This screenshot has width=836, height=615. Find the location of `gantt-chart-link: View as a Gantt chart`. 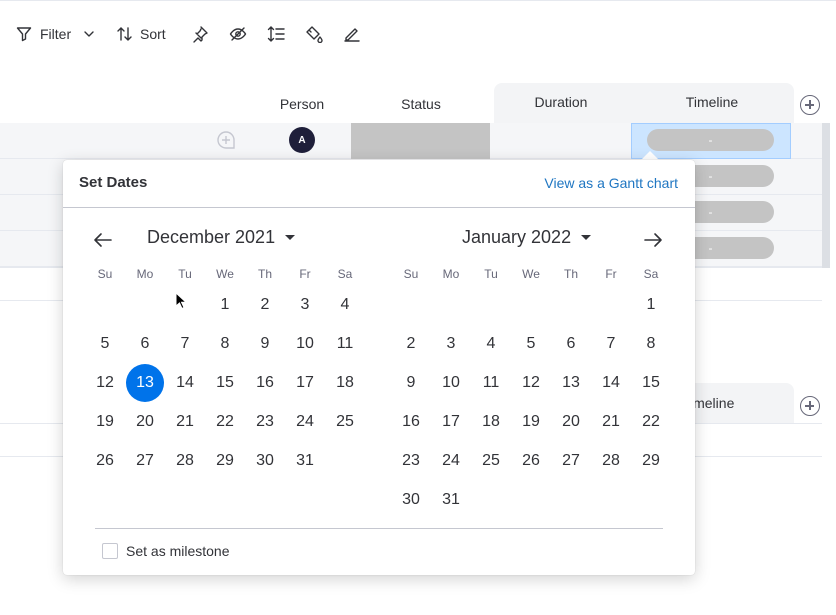

gantt-chart-link: View as a Gantt chart is located at coordinates (611, 183).